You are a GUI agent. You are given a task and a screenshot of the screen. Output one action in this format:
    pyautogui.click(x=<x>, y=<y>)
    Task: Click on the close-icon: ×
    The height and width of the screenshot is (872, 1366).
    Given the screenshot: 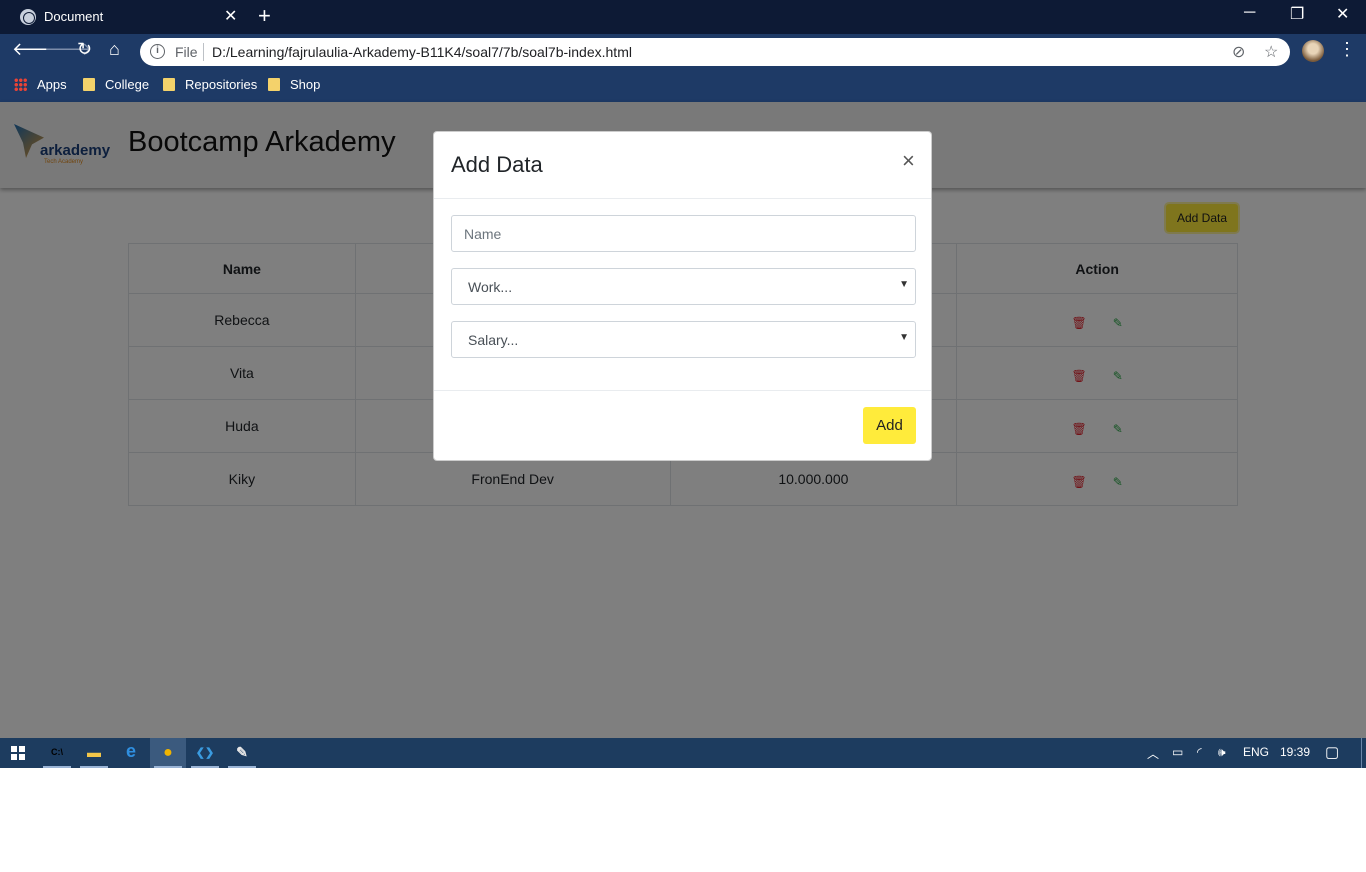 What is the action you would take?
    pyautogui.click(x=908, y=161)
    